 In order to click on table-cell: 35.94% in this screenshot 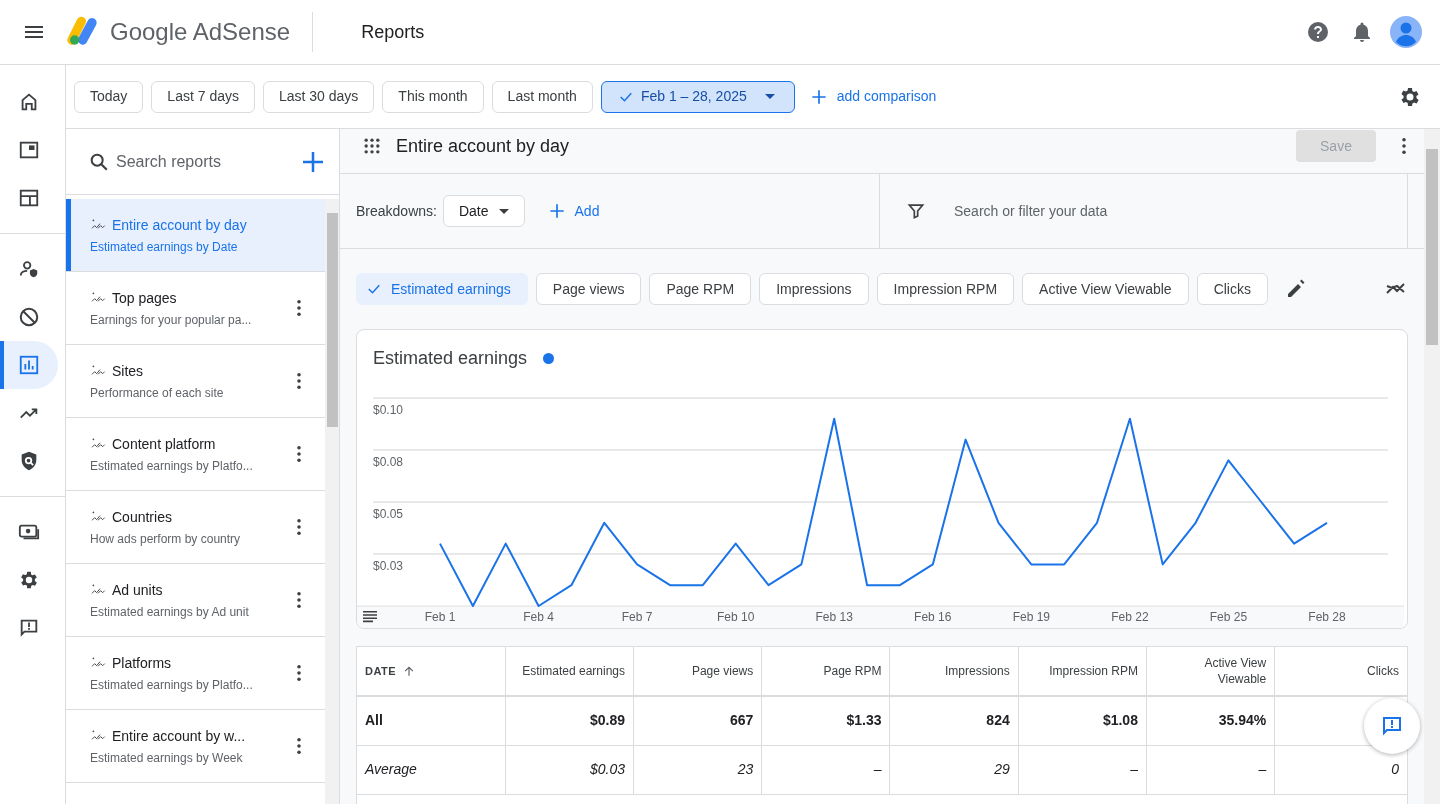, I will do `click(1210, 720)`.